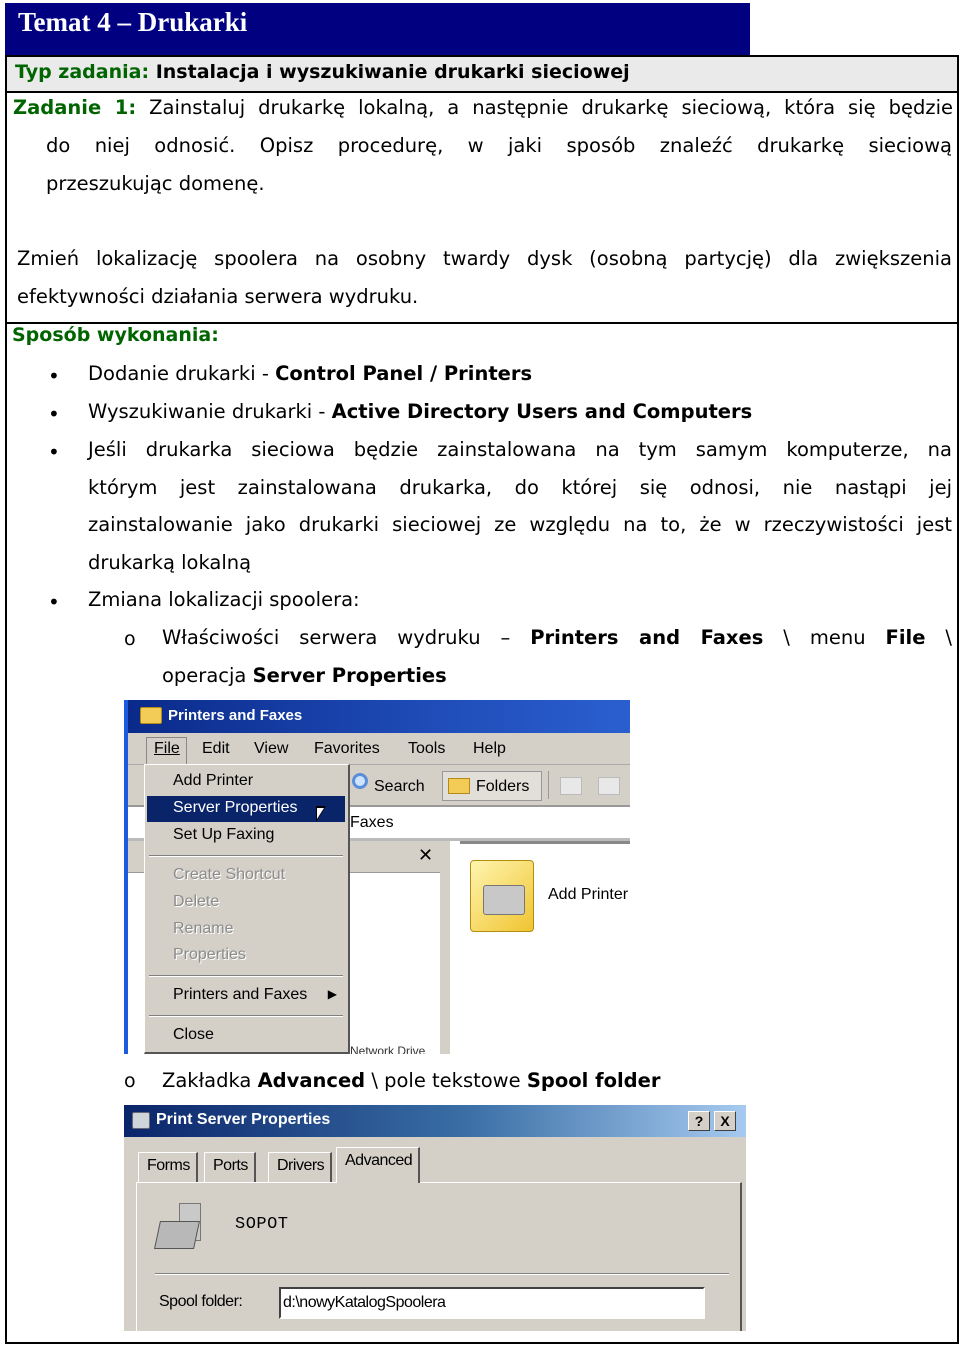 The height and width of the screenshot is (1348, 960). What do you see at coordinates (115, 335) in the screenshot?
I see `method-heading: Sposób wykonania:` at bounding box center [115, 335].